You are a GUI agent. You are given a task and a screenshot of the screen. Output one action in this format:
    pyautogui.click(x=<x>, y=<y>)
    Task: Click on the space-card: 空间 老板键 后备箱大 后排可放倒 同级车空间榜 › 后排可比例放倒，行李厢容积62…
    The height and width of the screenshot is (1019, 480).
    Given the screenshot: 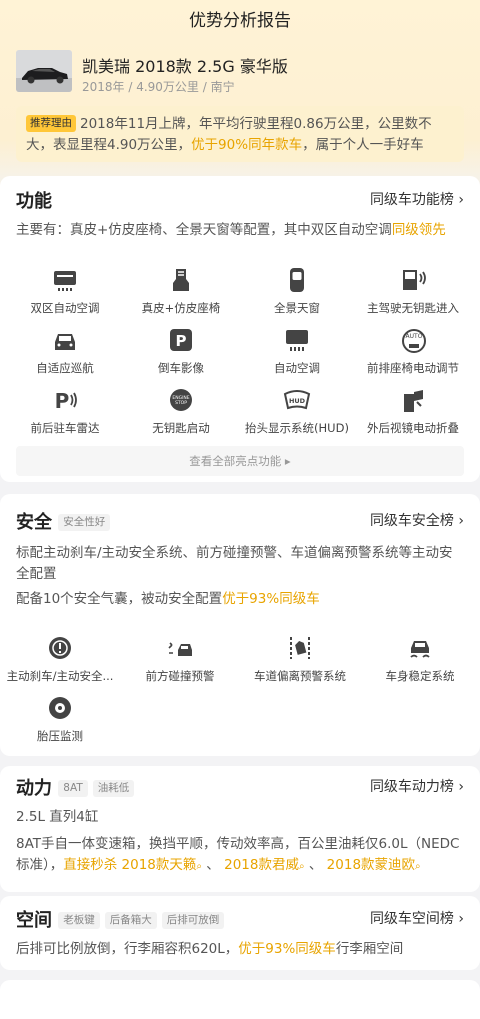 What is the action you would take?
    pyautogui.click(x=240, y=933)
    